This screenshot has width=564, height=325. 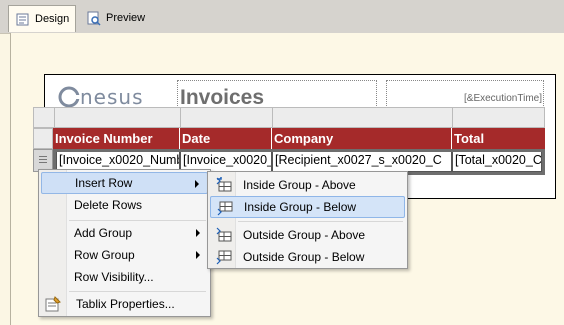 I want to click on header-company: Company, so click(x=362, y=138).